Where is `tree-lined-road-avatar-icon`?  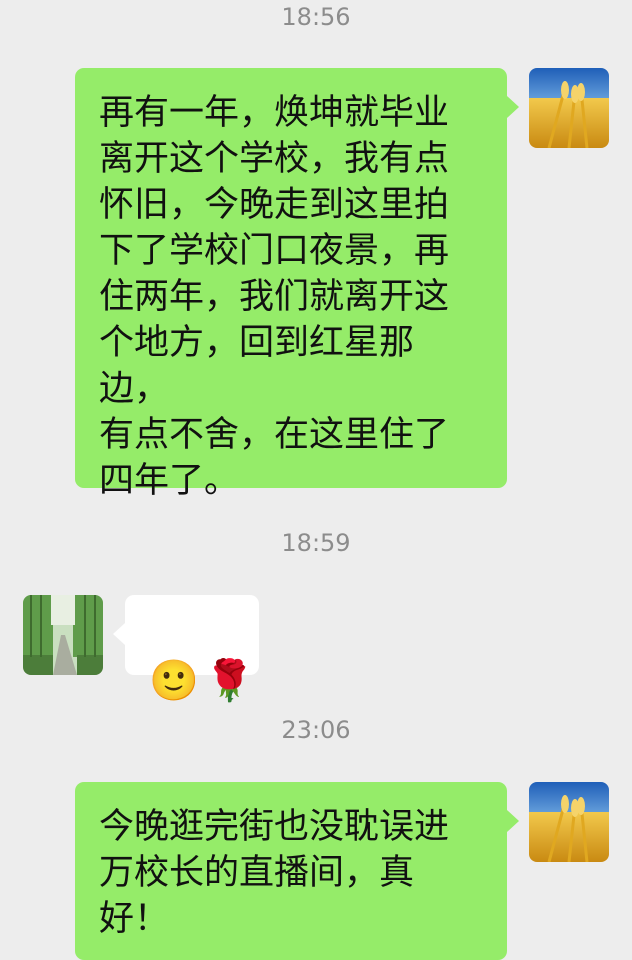 tree-lined-road-avatar-icon is located at coordinates (63, 635).